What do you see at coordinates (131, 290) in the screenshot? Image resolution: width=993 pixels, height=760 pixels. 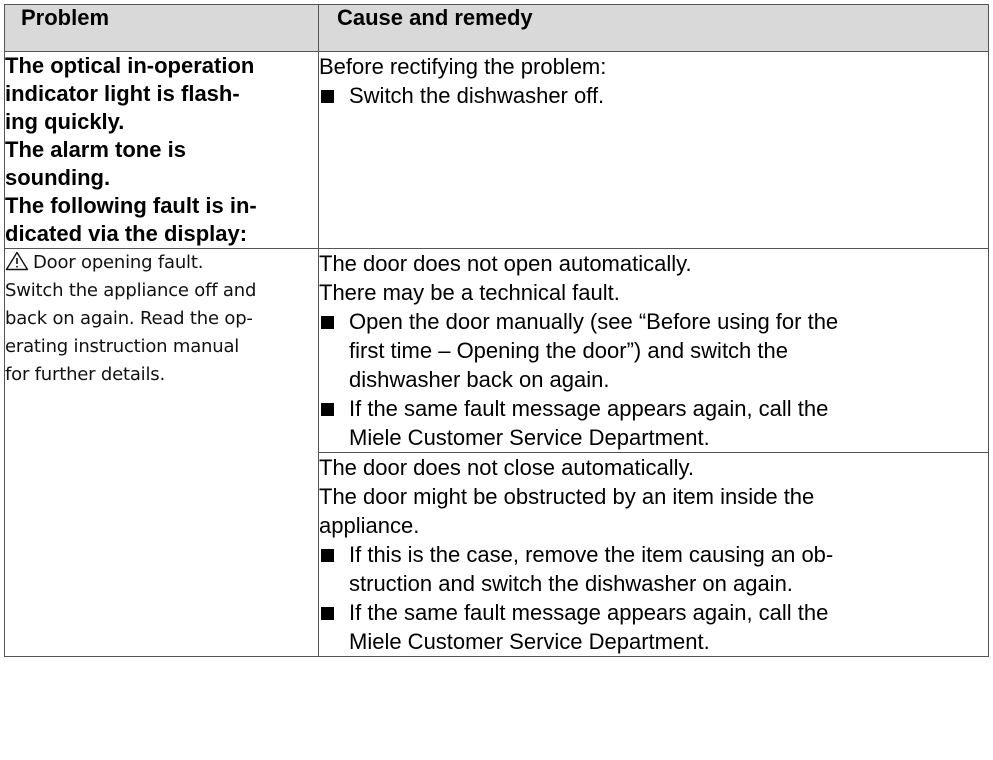 I see `display-line: Switch the appliance off and` at bounding box center [131, 290].